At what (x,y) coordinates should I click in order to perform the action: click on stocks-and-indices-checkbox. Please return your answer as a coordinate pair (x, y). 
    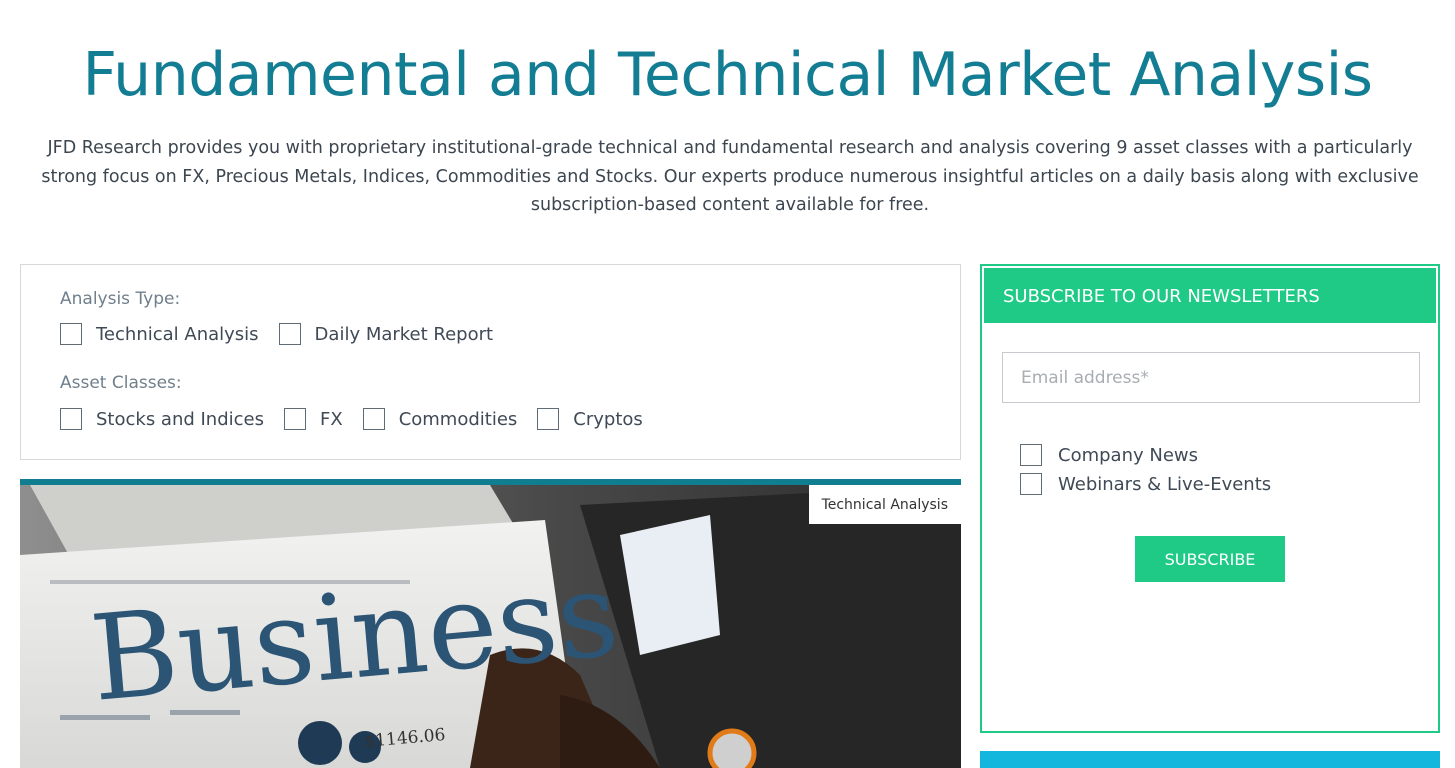
    Looking at the image, I should click on (71, 419).